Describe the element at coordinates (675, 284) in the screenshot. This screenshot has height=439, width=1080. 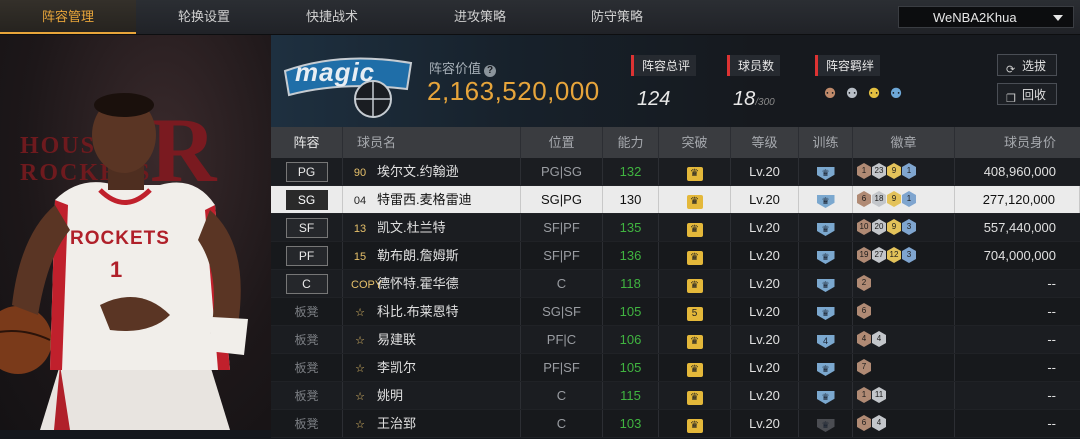
I see `table-row: C COPY德怀特.霍华德 C 118 ♛ Lv.20 ♛ 2 --` at that location.